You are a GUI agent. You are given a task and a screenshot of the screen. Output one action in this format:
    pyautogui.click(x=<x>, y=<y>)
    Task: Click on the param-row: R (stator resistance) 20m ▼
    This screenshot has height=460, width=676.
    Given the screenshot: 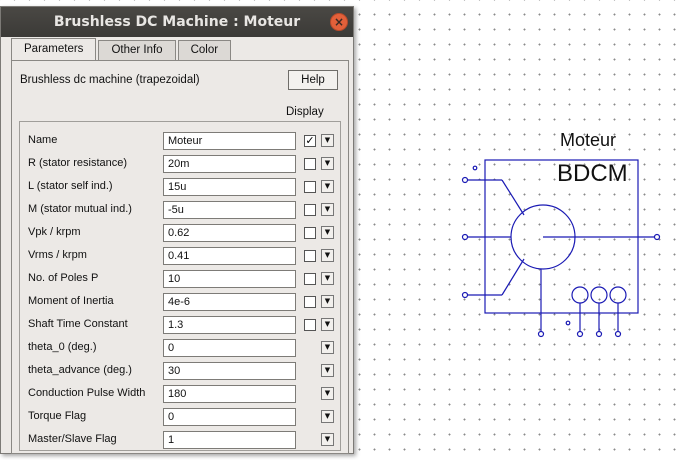 What is the action you would take?
    pyautogui.click(x=181, y=164)
    